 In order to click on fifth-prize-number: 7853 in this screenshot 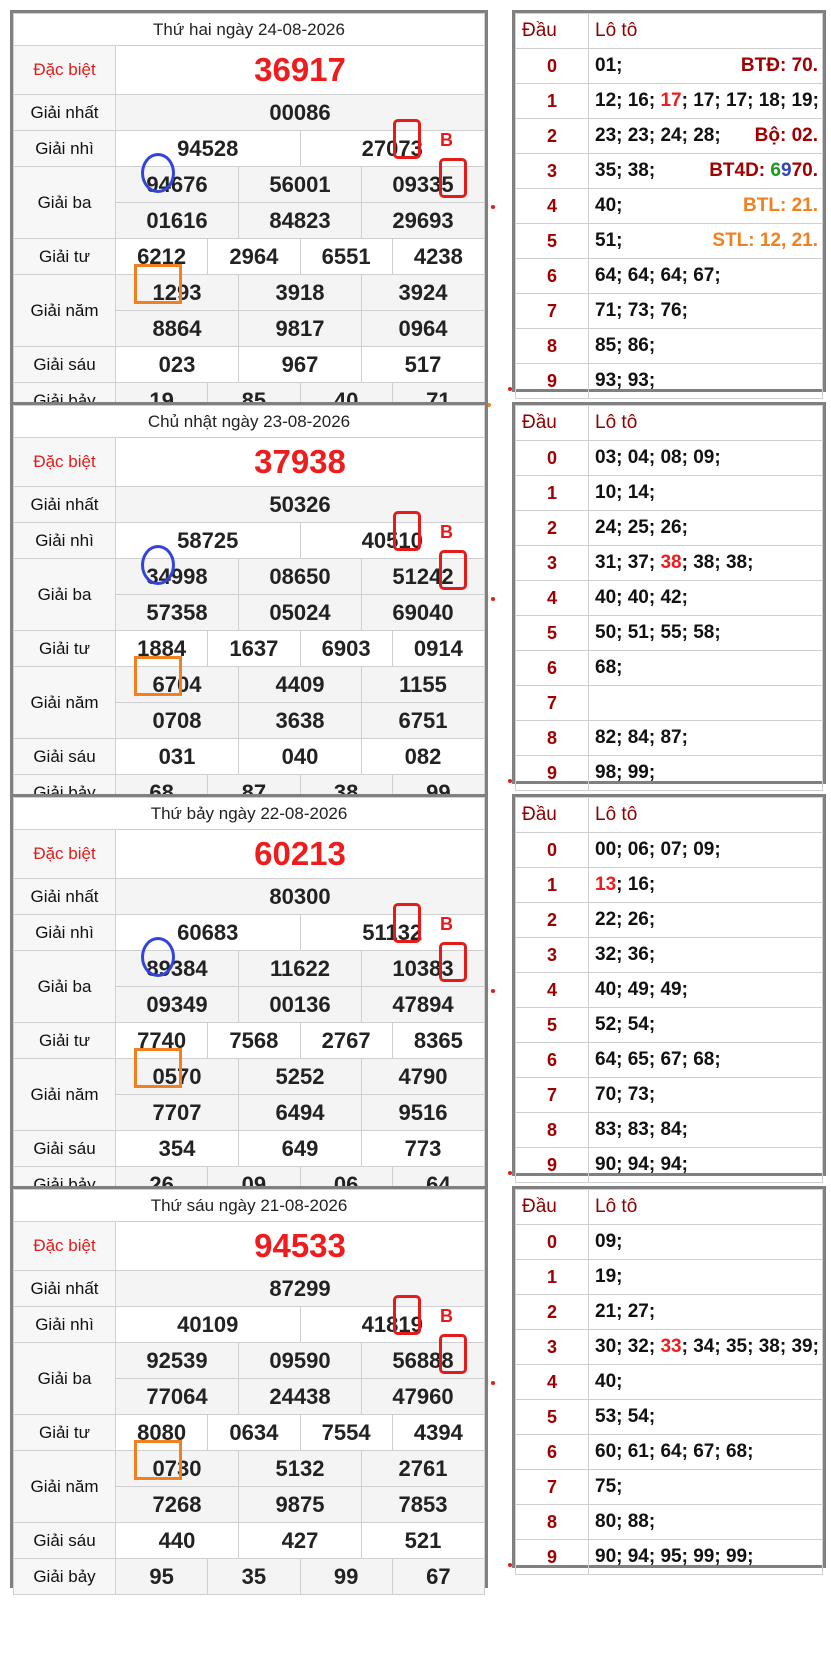, I will do `click(423, 1504)`.